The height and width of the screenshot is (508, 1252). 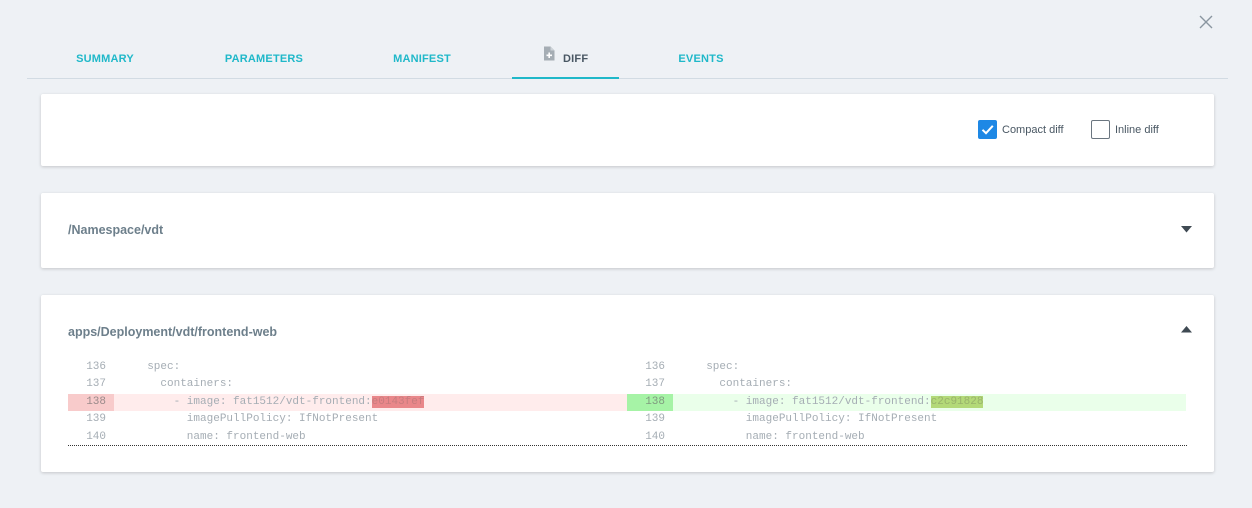 I want to click on file-plus-icon, so click(x=549, y=58).